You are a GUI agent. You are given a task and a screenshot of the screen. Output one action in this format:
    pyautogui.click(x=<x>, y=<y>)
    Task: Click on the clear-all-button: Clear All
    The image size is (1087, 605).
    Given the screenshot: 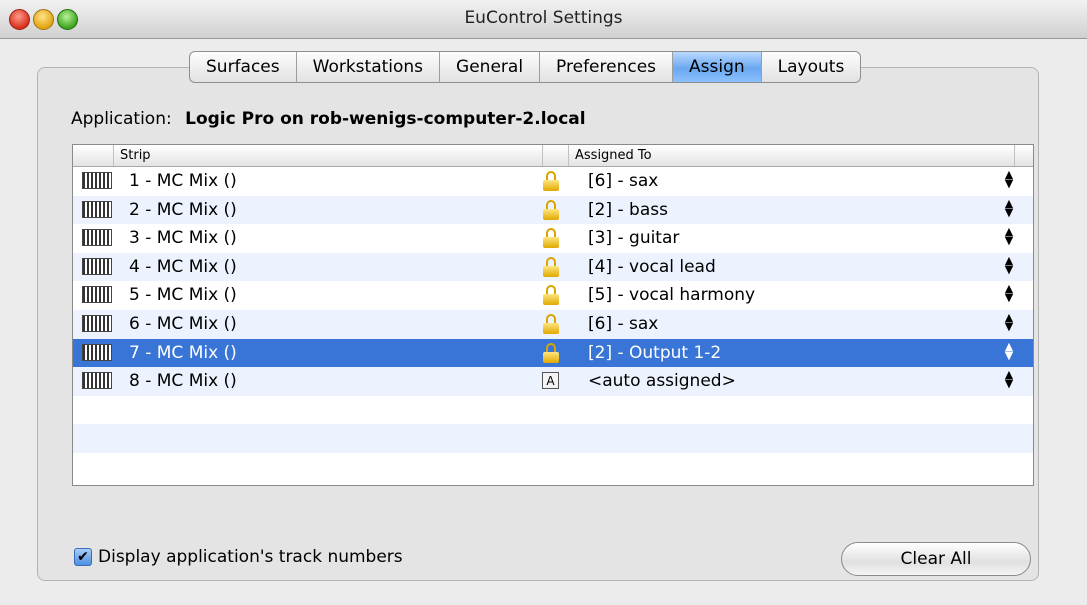 What is the action you would take?
    pyautogui.click(x=936, y=559)
    